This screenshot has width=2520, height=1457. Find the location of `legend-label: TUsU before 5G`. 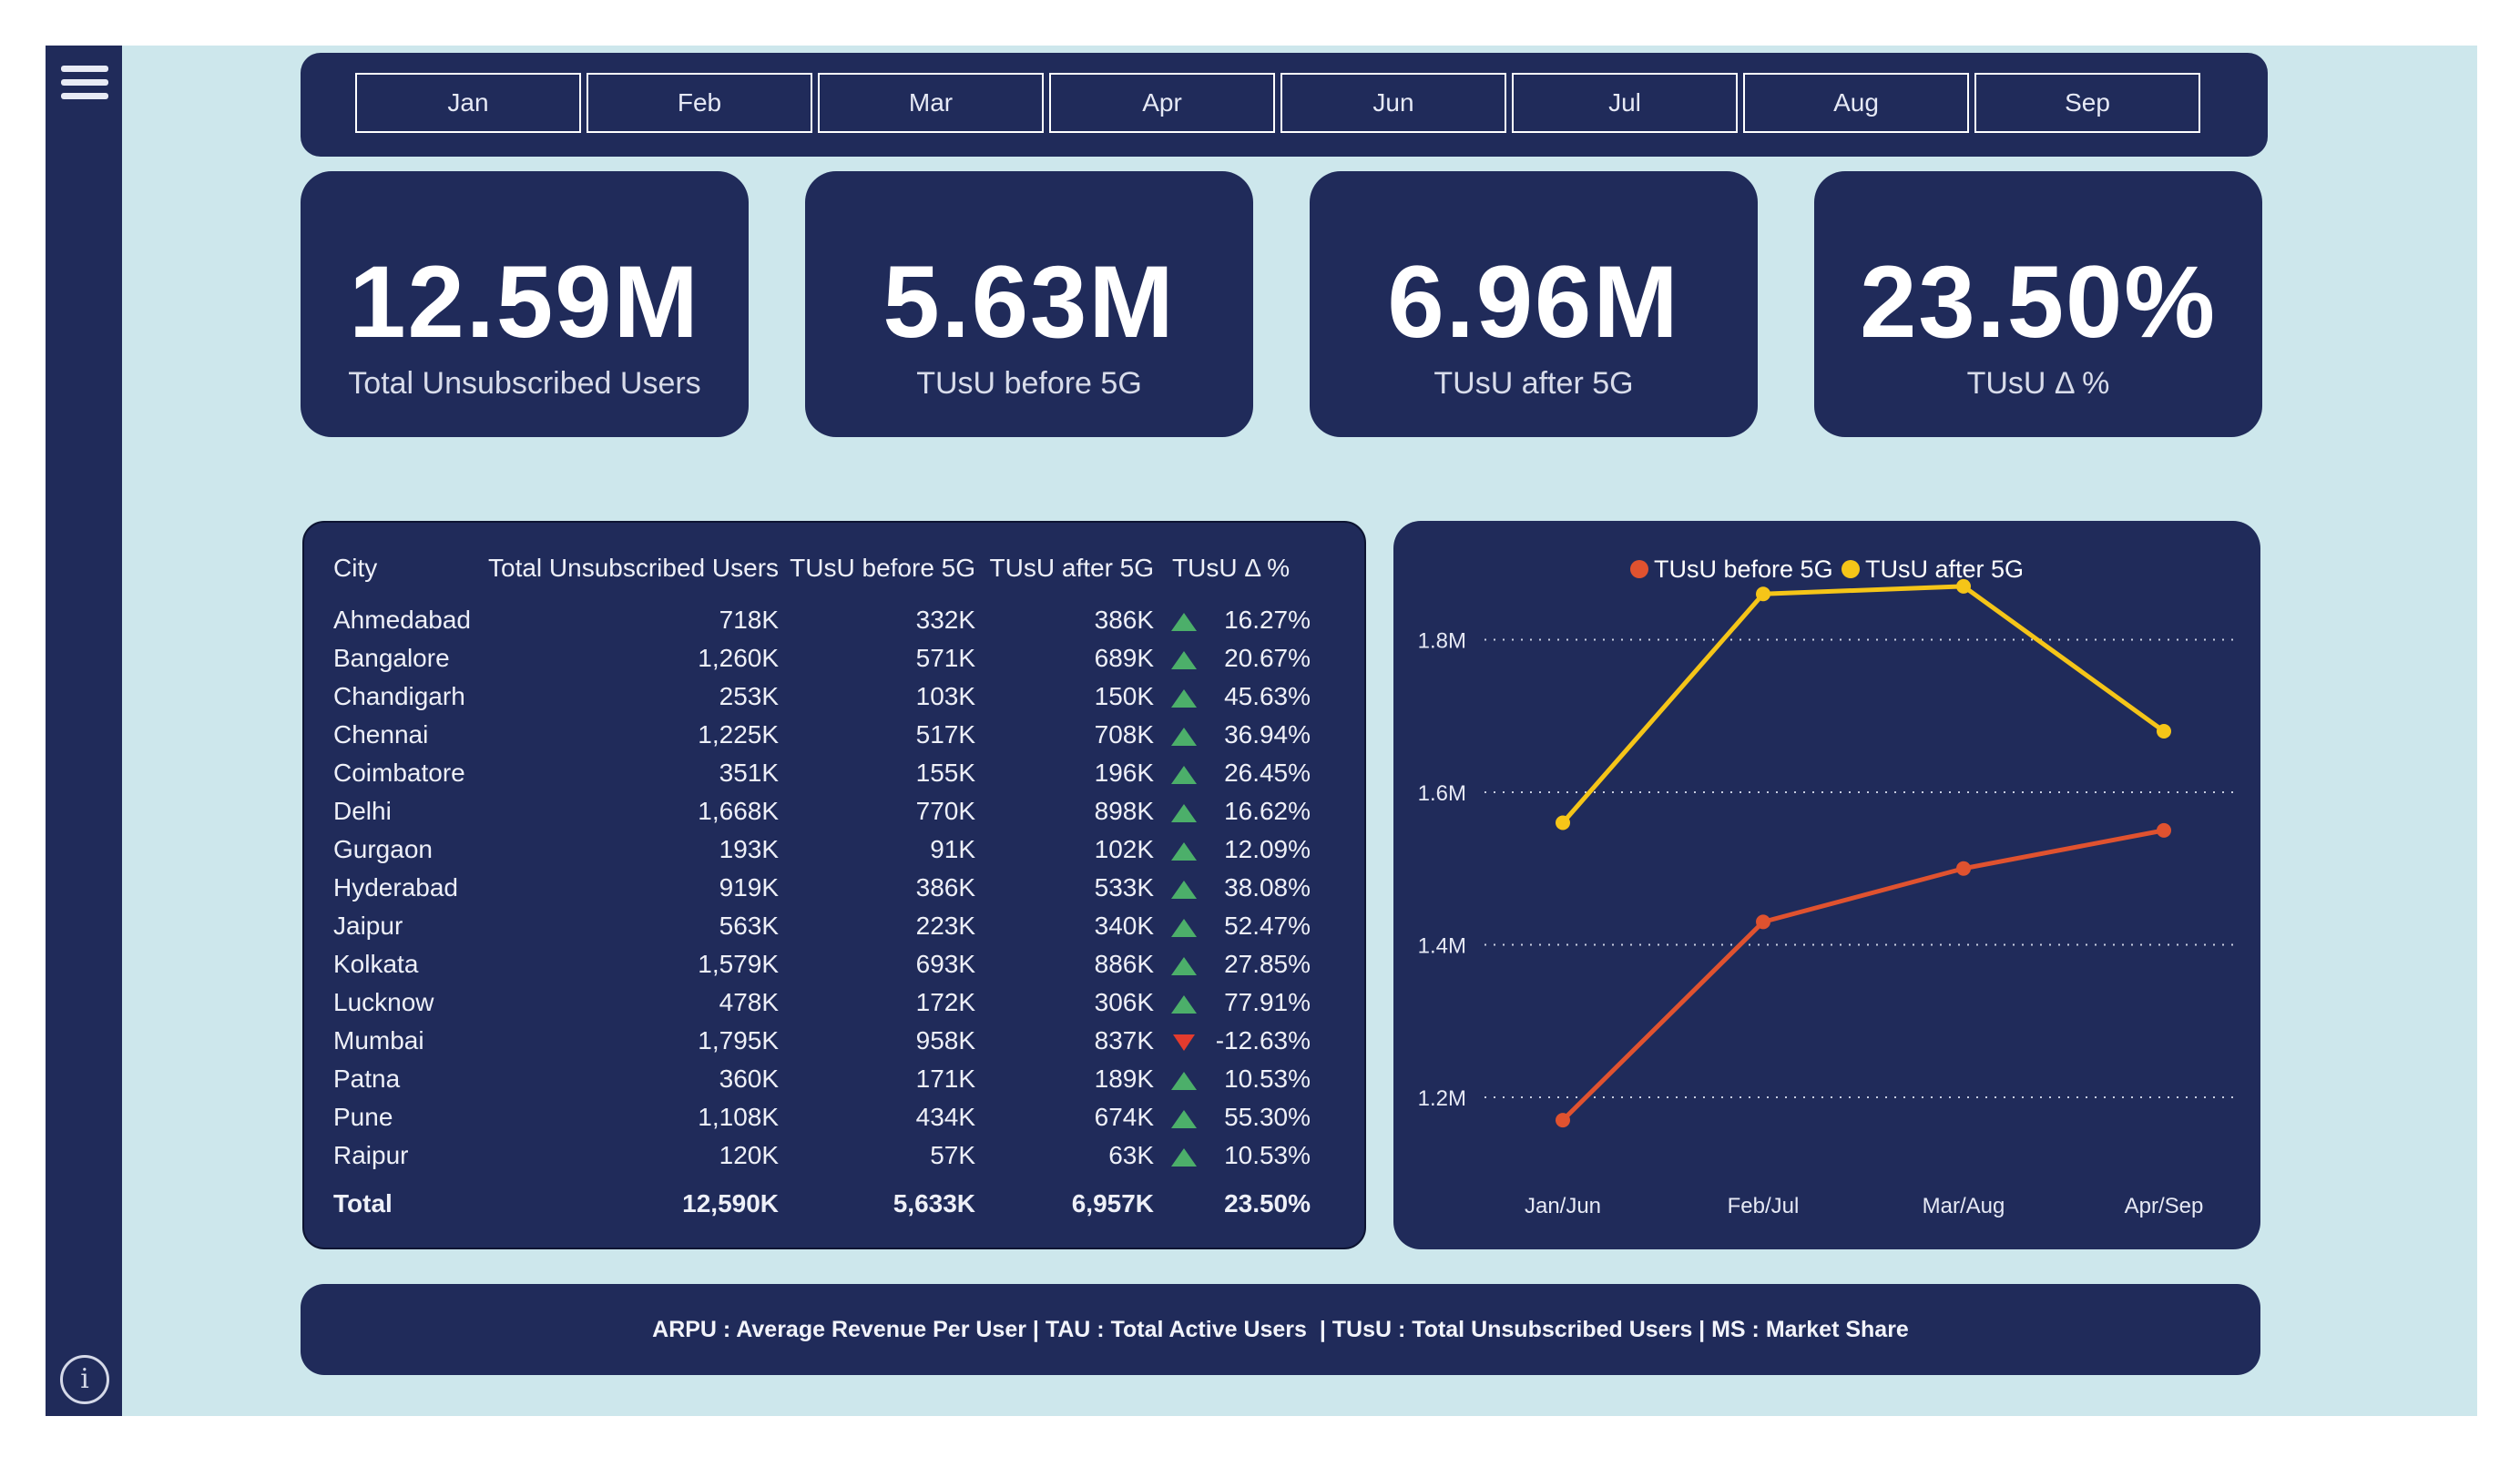

legend-label: TUsU before 5G is located at coordinates (1744, 569).